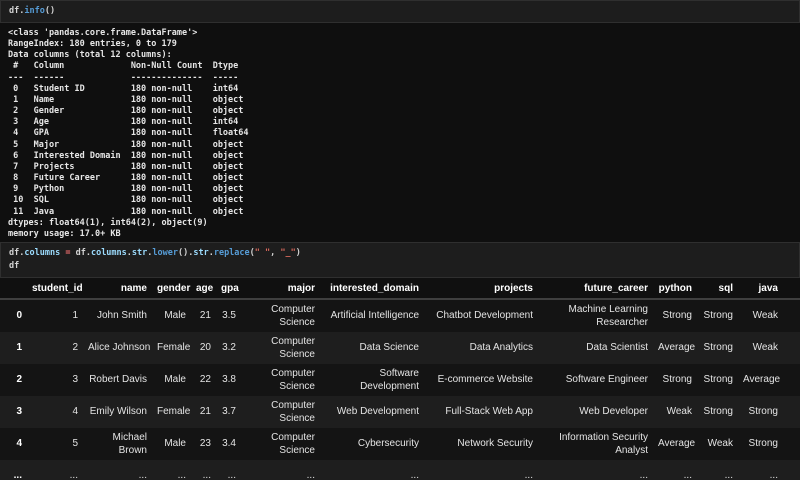 The height and width of the screenshot is (480, 800). What do you see at coordinates (165, 252) in the screenshot?
I see `code-token-function: lower` at bounding box center [165, 252].